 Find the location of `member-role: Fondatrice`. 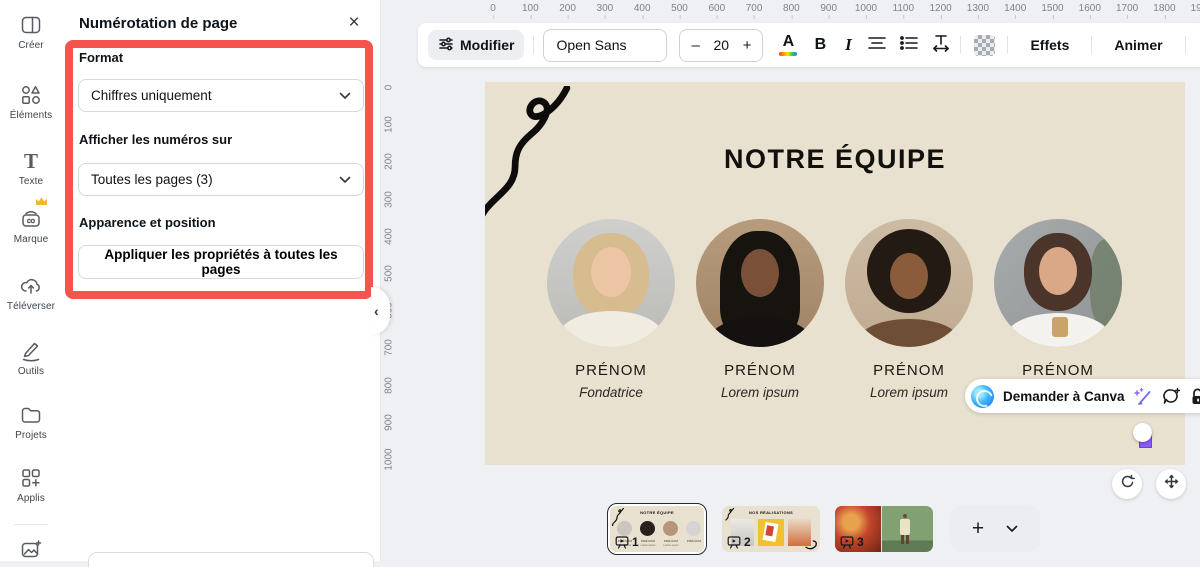

member-role: Fondatrice is located at coordinates (611, 392).